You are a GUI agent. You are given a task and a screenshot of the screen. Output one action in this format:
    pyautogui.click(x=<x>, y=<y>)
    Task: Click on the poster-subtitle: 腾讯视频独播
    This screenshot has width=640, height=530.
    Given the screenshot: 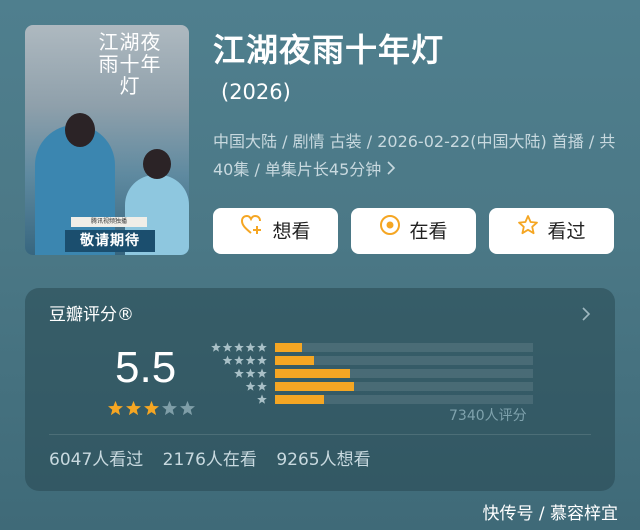 What is the action you would take?
    pyautogui.click(x=109, y=222)
    